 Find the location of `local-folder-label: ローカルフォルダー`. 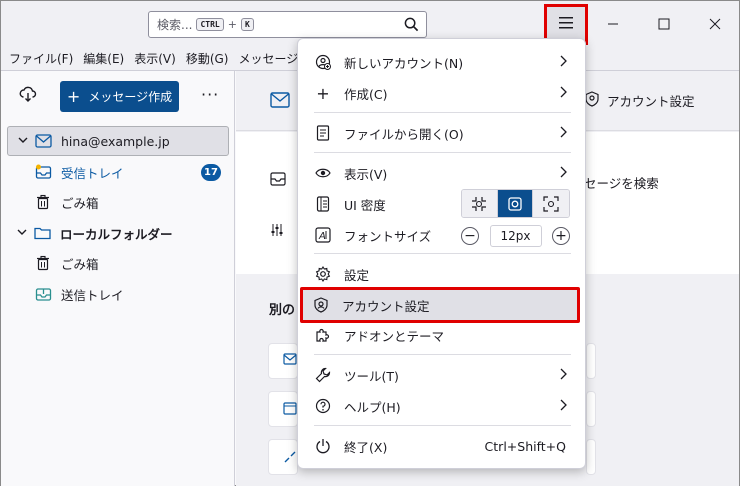

local-folder-label: ローカルフォルダー is located at coordinates (116, 234).